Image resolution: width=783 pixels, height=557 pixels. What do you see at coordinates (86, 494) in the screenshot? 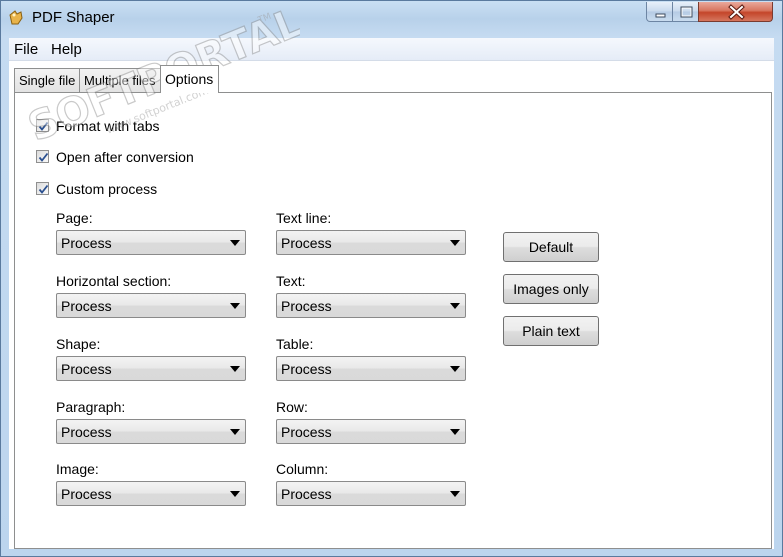
I see `image-select-value: Process` at bounding box center [86, 494].